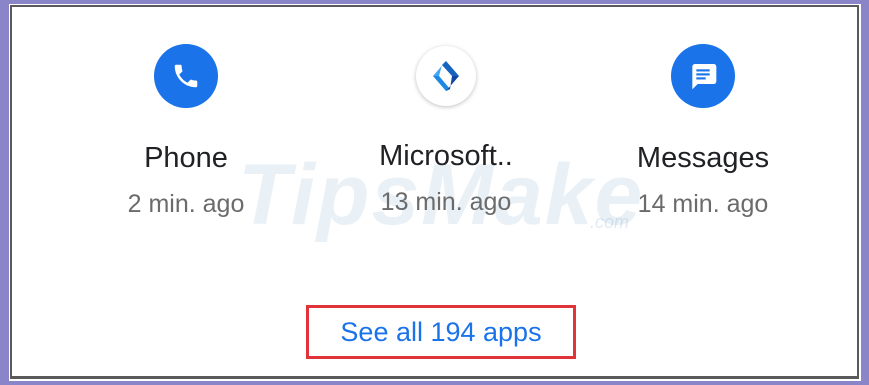 This screenshot has width=869, height=385. Describe the element at coordinates (703, 204) in the screenshot. I see `app-last-used: 14 min. ago` at that location.